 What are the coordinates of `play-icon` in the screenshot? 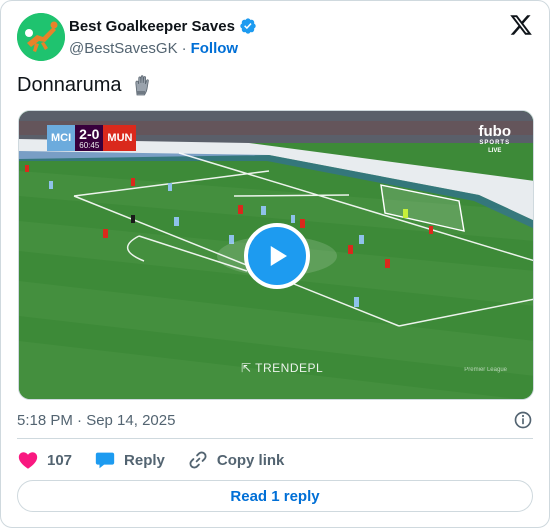 It's located at (278, 256).